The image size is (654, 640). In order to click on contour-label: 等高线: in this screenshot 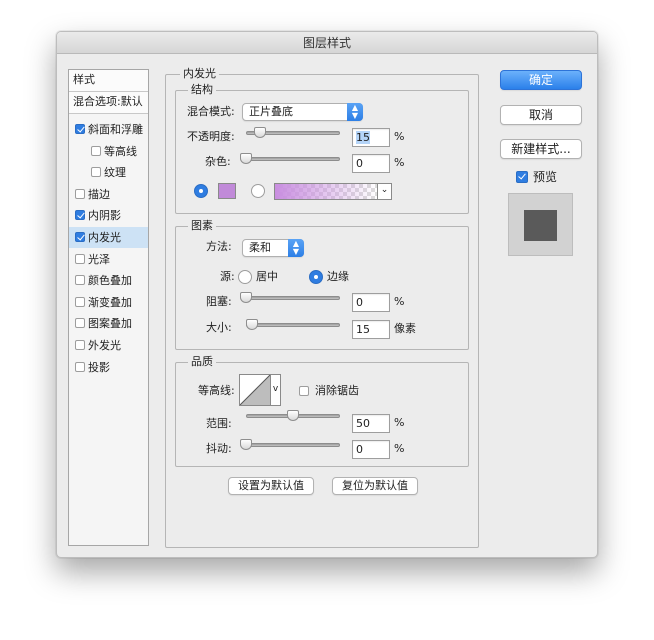, I will do `click(216, 390)`.